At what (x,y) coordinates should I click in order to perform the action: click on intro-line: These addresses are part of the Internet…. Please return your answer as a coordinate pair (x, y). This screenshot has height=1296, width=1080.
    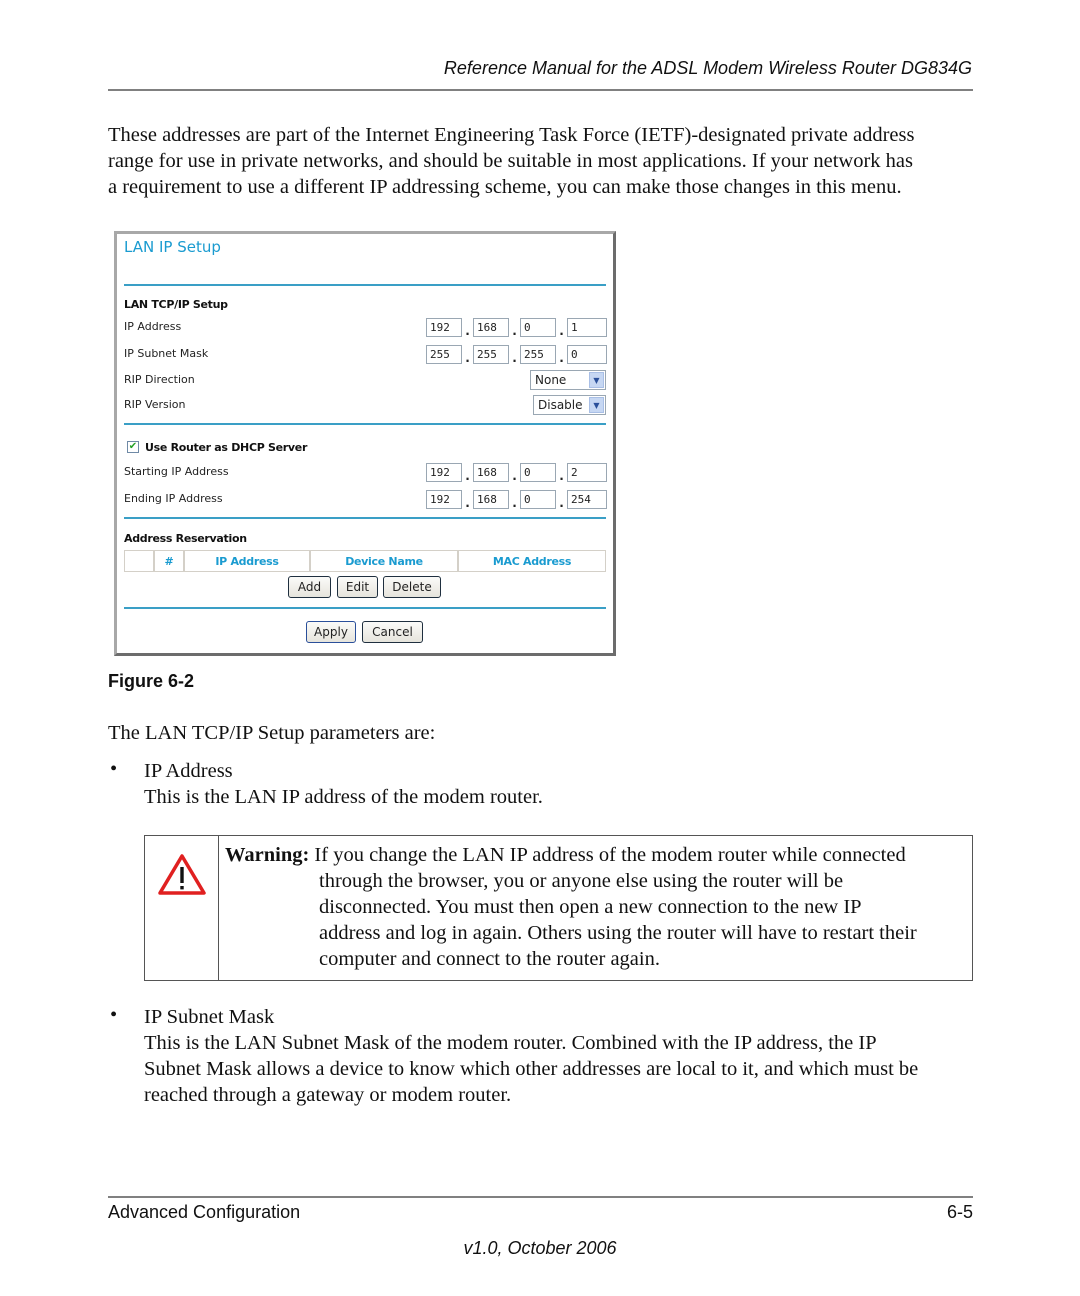
    Looking at the image, I should click on (511, 135).